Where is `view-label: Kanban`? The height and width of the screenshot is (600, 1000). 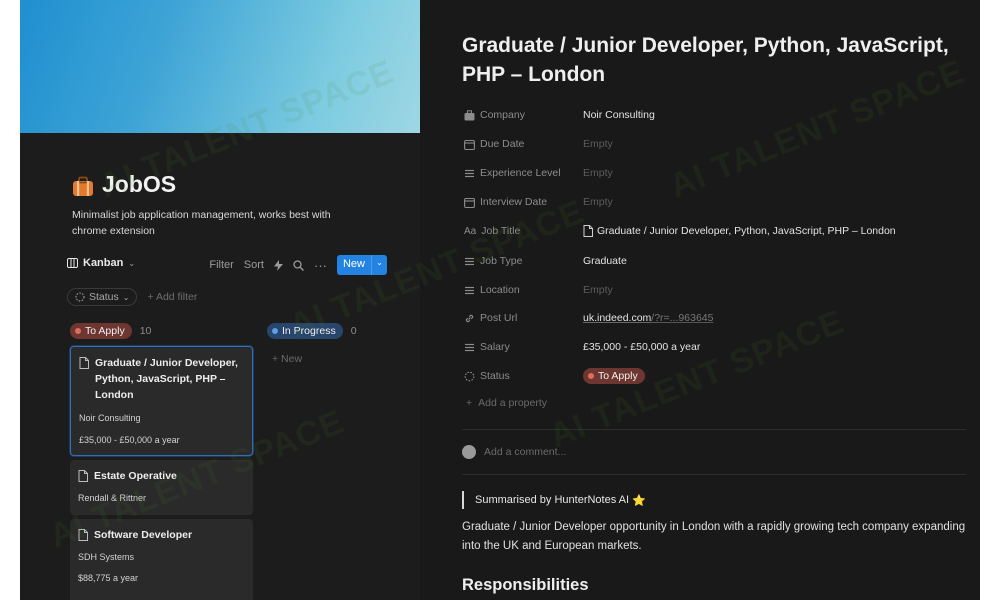 view-label: Kanban is located at coordinates (103, 263).